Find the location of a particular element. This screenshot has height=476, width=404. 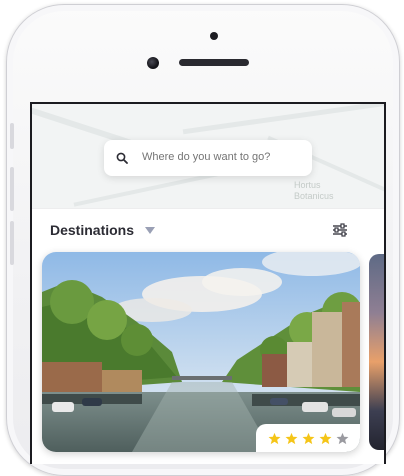

front-camera is located at coordinates (153, 63).